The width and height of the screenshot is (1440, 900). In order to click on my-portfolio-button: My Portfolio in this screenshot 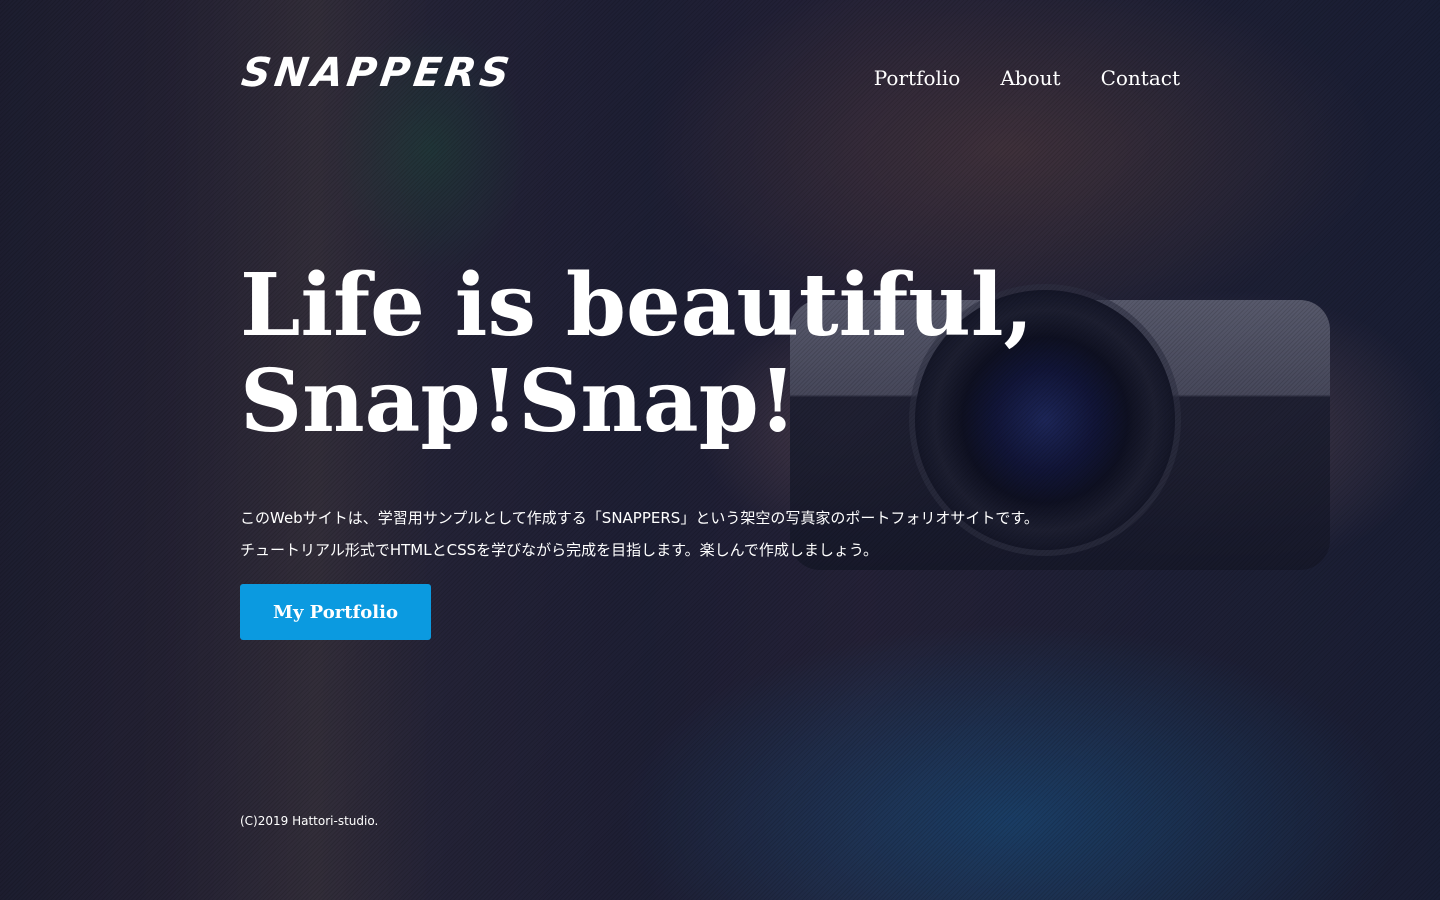, I will do `click(335, 612)`.